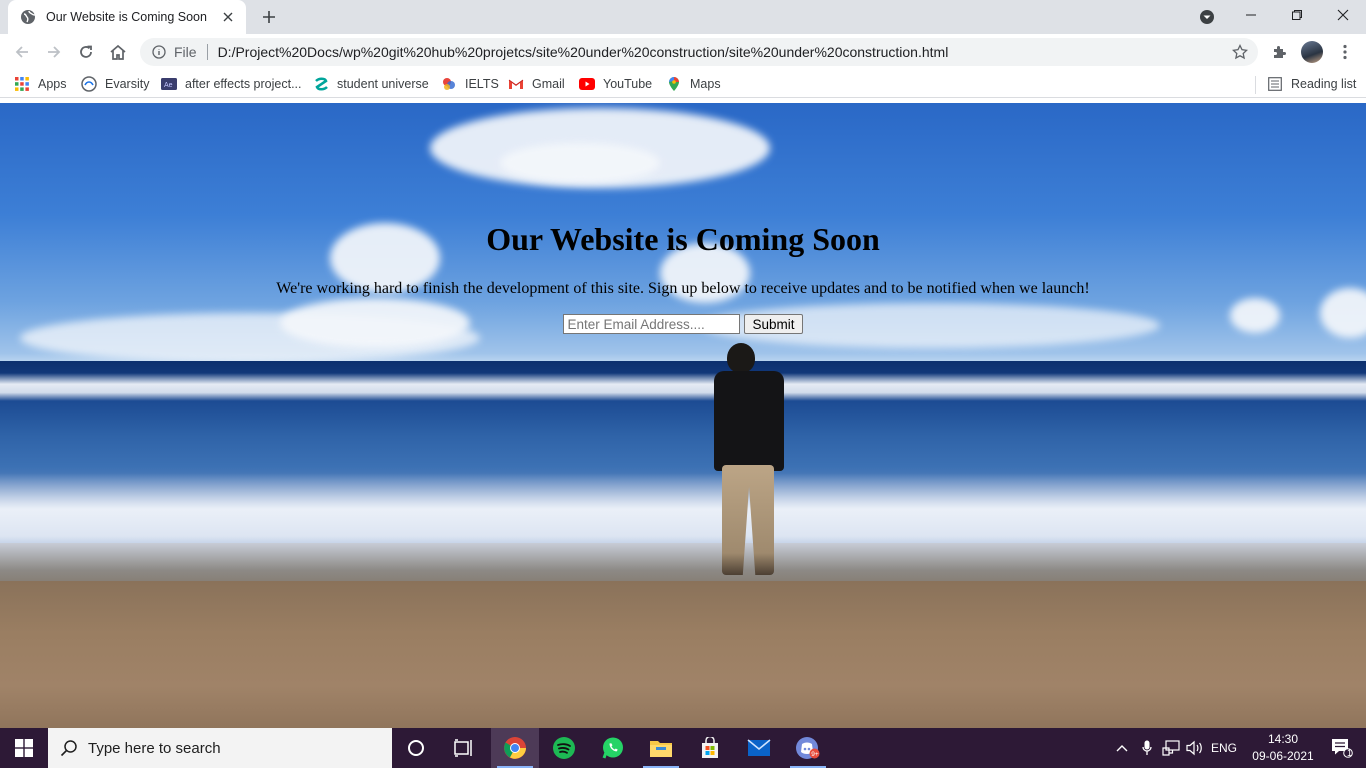 The image size is (1366, 768). What do you see at coordinates (759, 748) in the screenshot?
I see `mail-icon` at bounding box center [759, 748].